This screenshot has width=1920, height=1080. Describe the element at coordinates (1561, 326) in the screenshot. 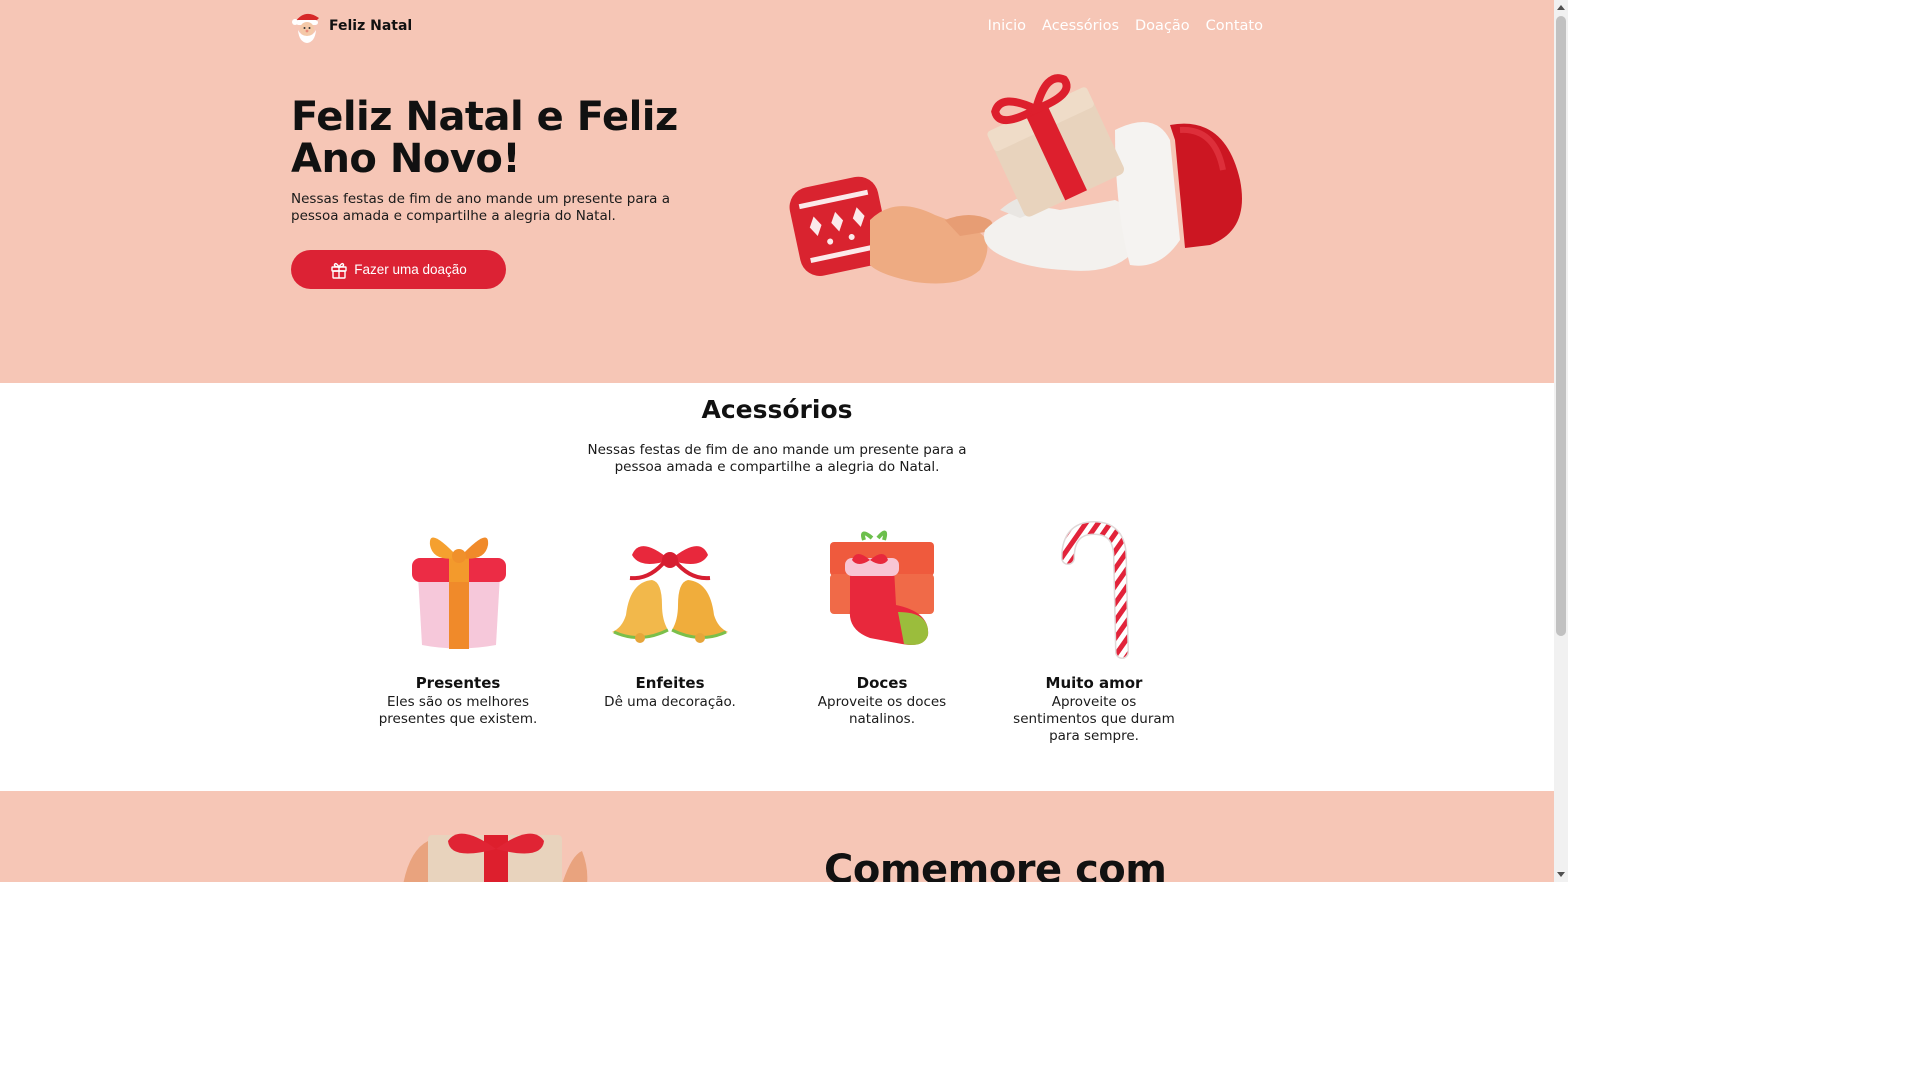

I see `scrollbar-thumb` at that location.